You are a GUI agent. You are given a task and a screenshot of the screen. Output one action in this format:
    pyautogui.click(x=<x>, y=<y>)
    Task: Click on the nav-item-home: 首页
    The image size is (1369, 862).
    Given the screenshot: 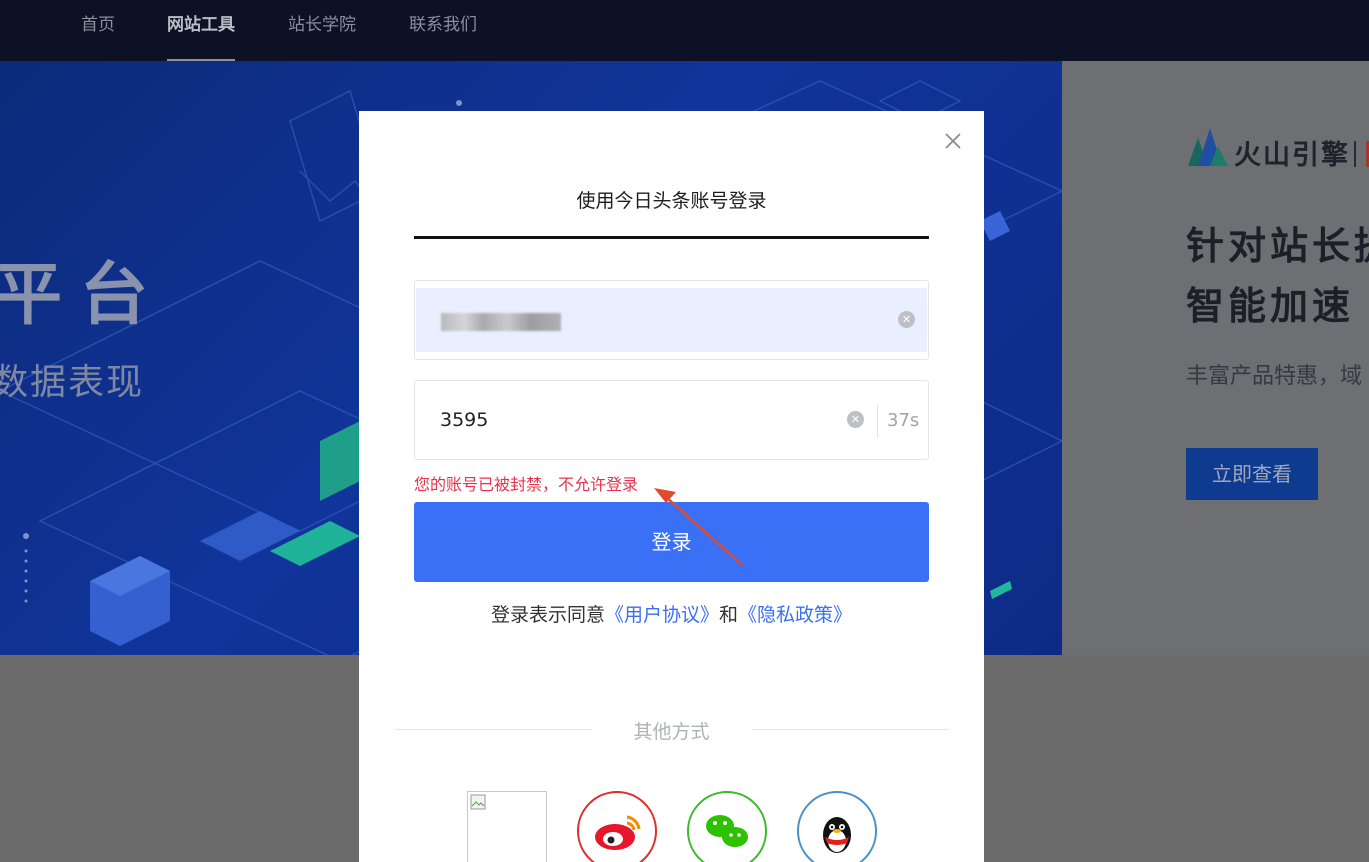 What is the action you would take?
    pyautogui.click(x=98, y=30)
    